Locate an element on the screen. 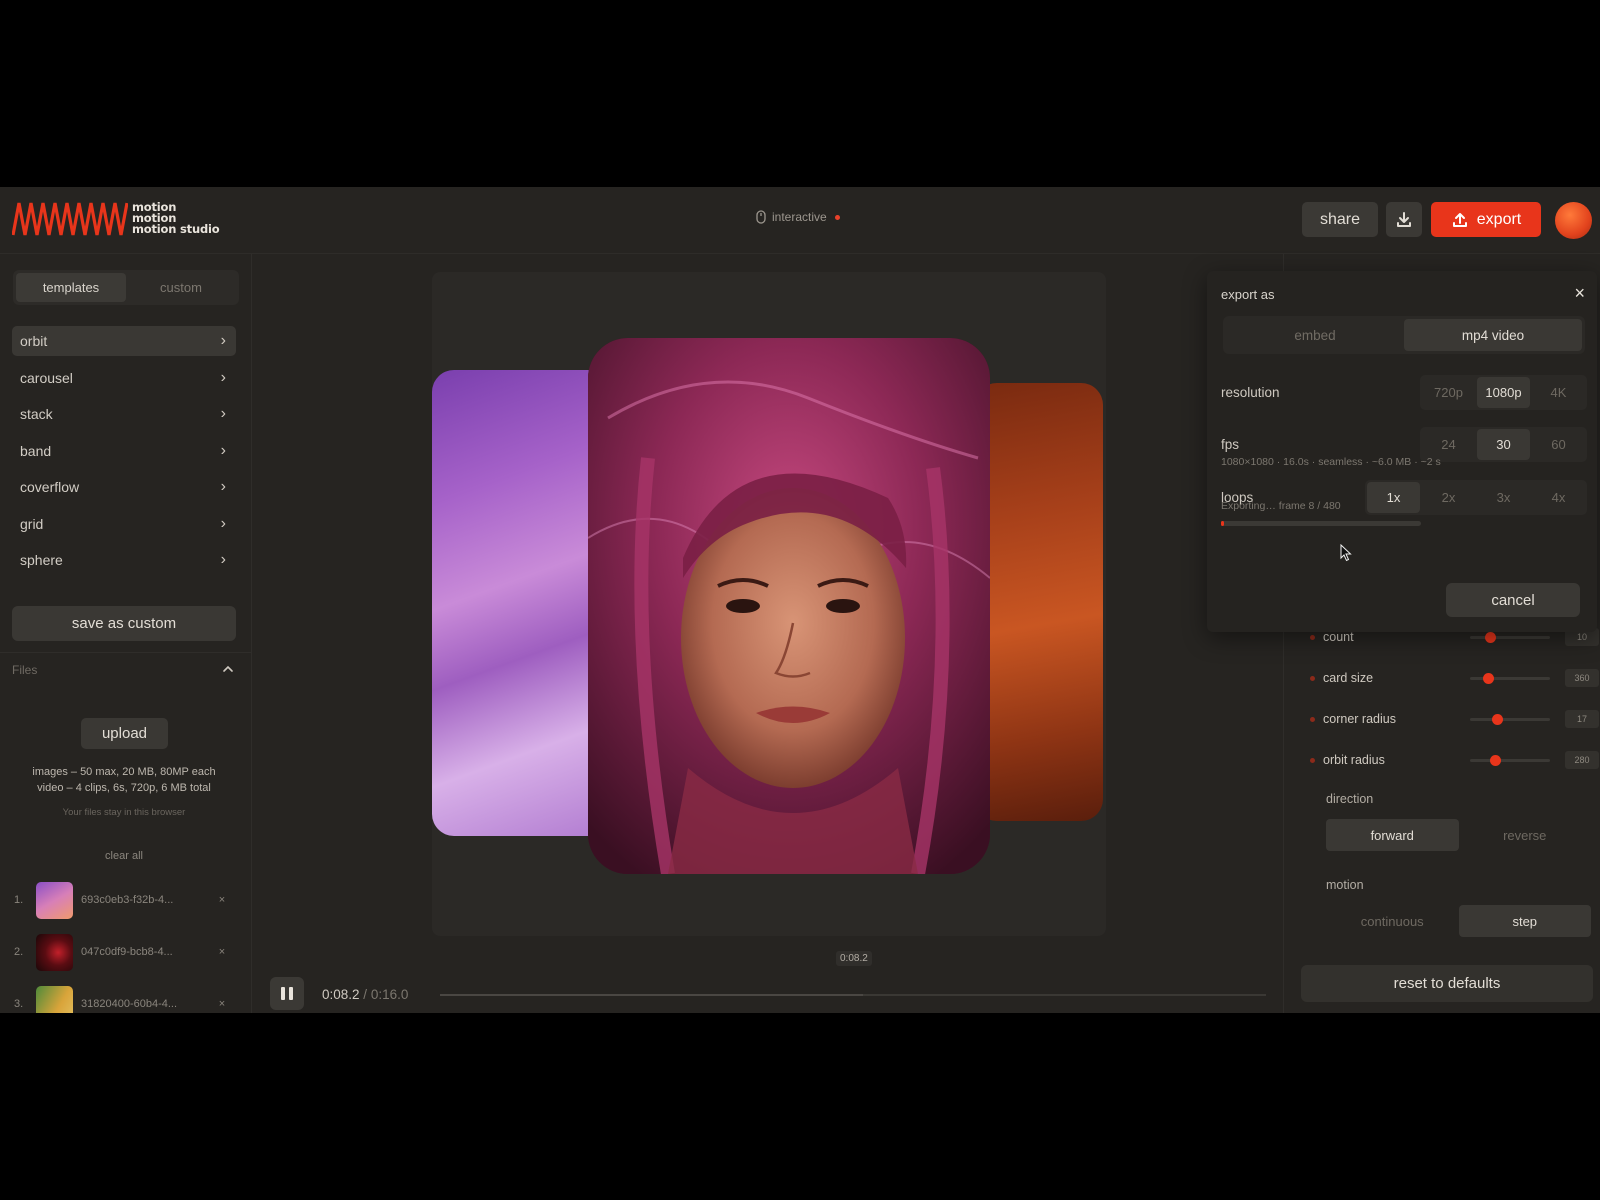 This screenshot has height=1200, width=1600. save-as-custom-button: save as custom is located at coordinates (124, 623).